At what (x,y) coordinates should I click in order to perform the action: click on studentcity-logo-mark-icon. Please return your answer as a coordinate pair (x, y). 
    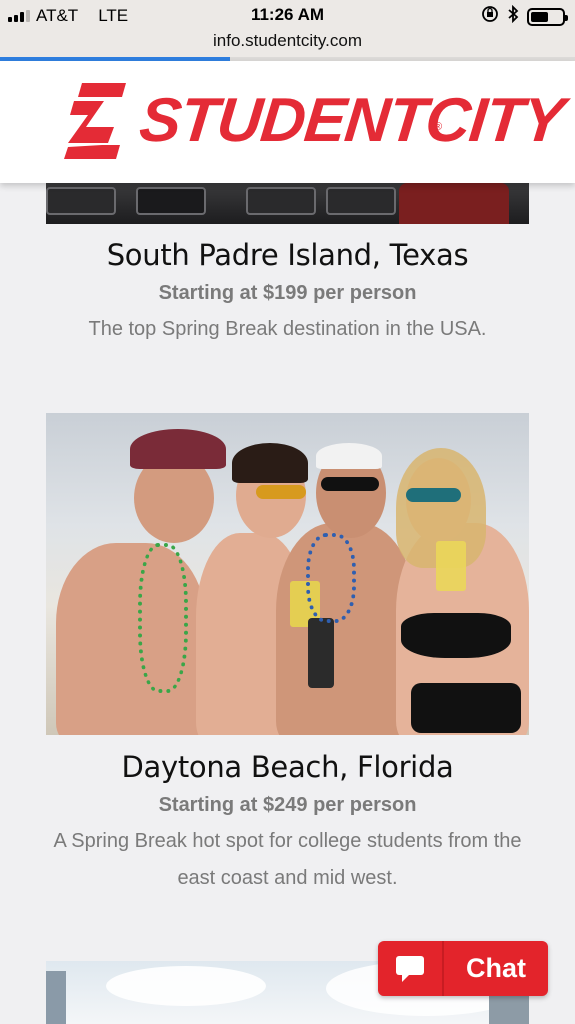
    Looking at the image, I should click on (95, 121).